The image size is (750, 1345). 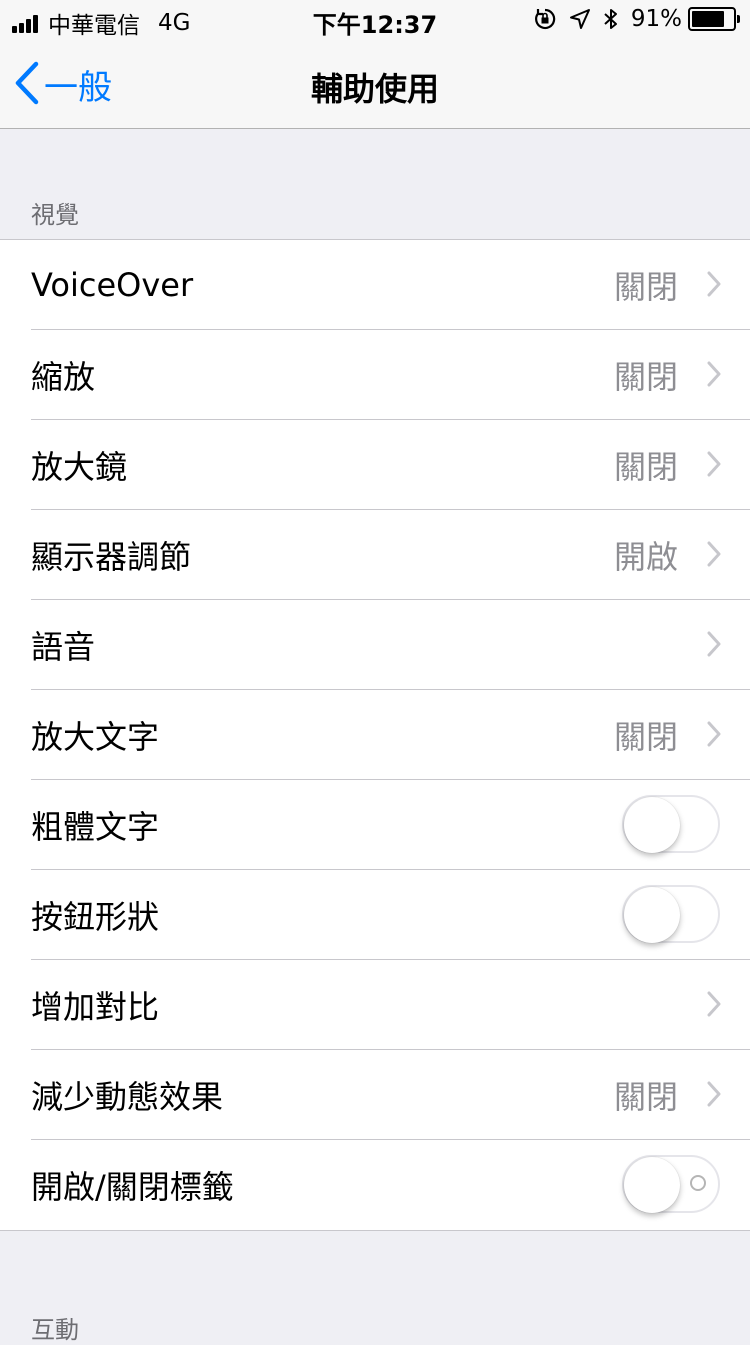 I want to click on row-label: 按鈕形狀, so click(x=95, y=917).